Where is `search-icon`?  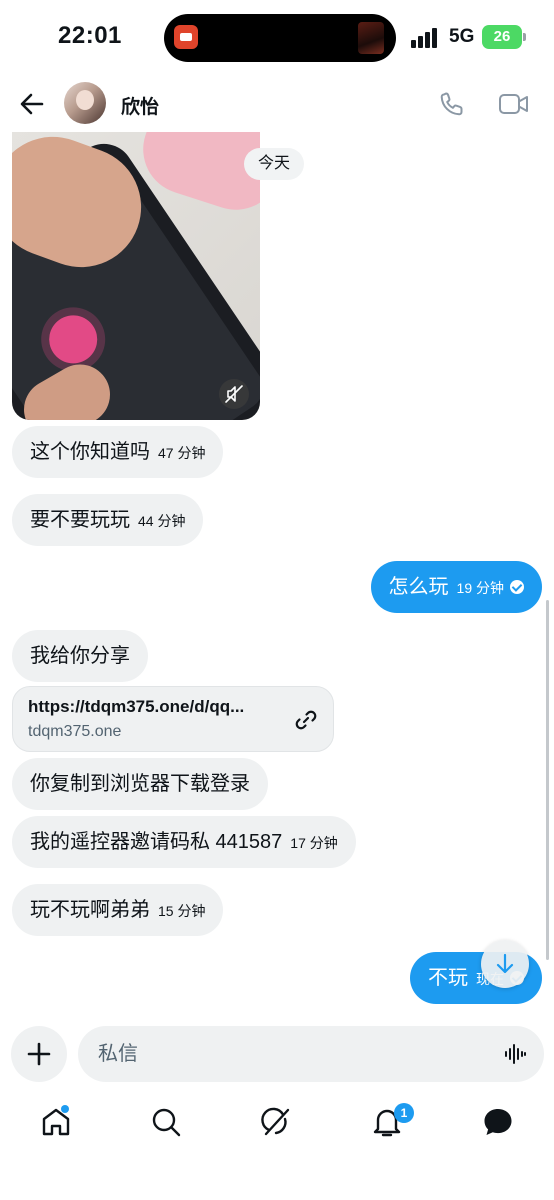 search-icon is located at coordinates (166, 1122).